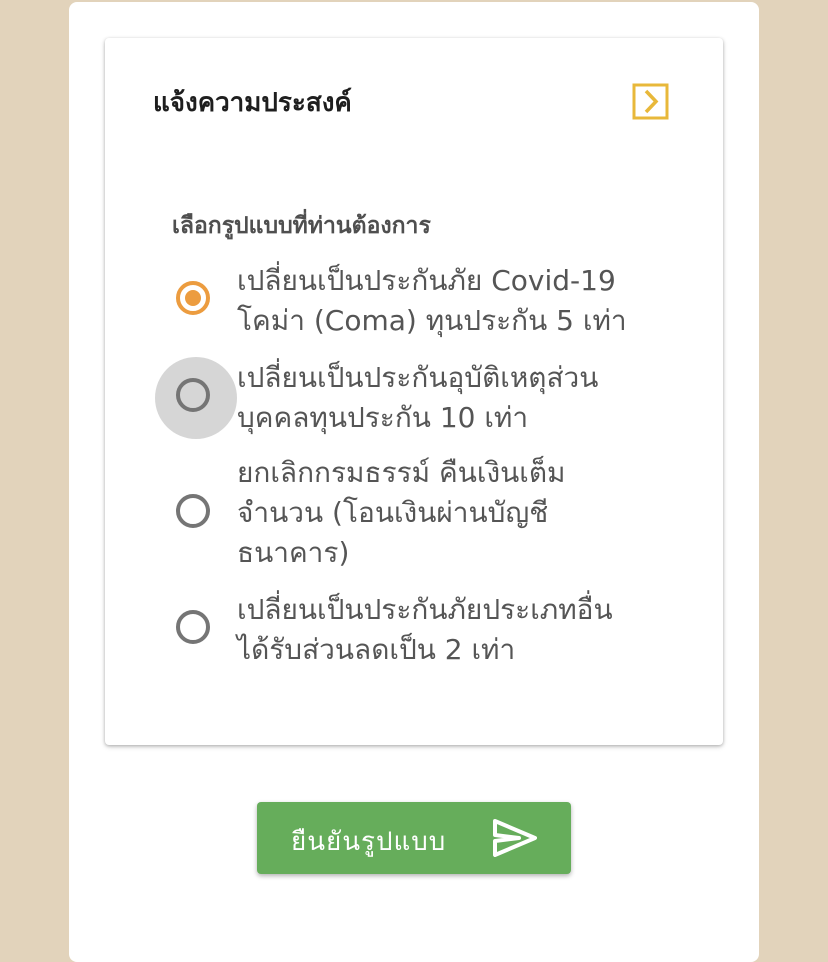 The image size is (828, 962). I want to click on radio-dot, so click(193, 298).